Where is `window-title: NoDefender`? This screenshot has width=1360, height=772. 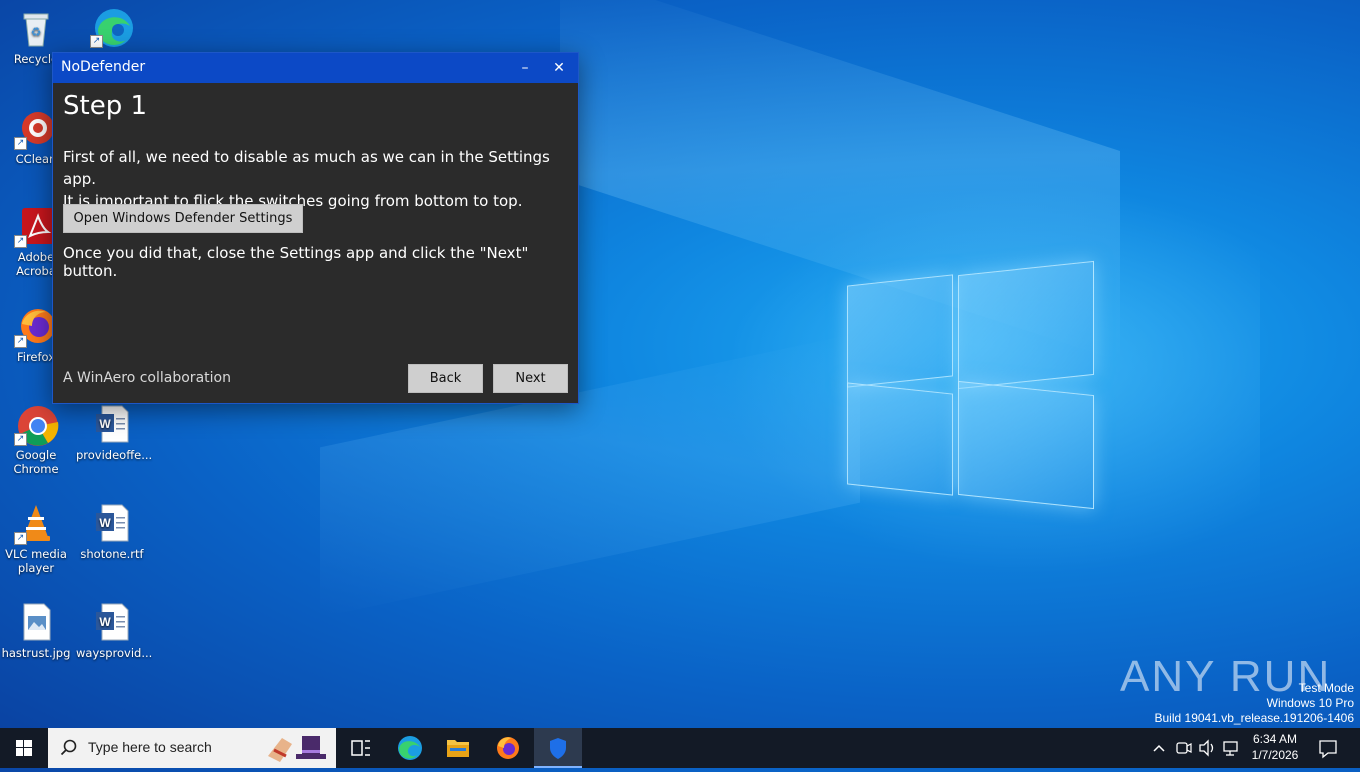
window-title: NoDefender is located at coordinates (103, 67).